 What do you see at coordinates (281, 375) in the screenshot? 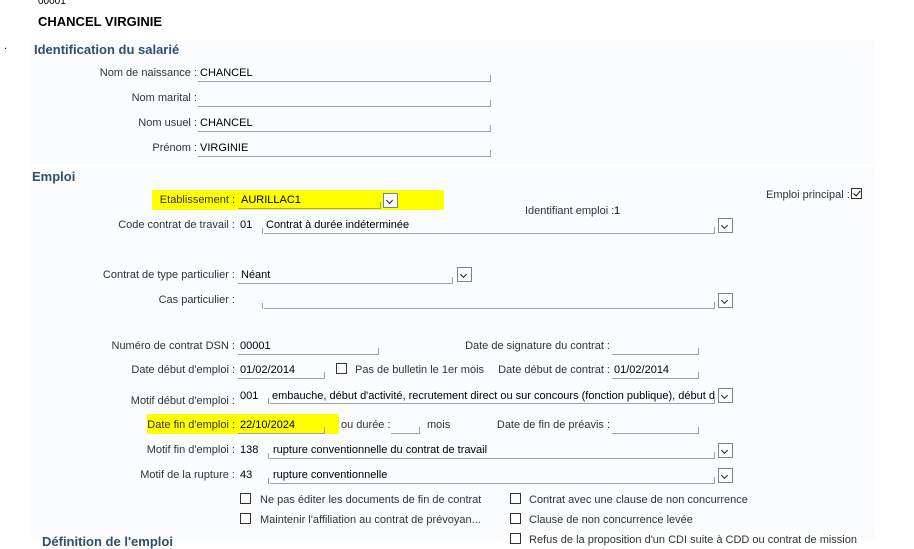
I see `date-debut-emploi-field` at bounding box center [281, 375].